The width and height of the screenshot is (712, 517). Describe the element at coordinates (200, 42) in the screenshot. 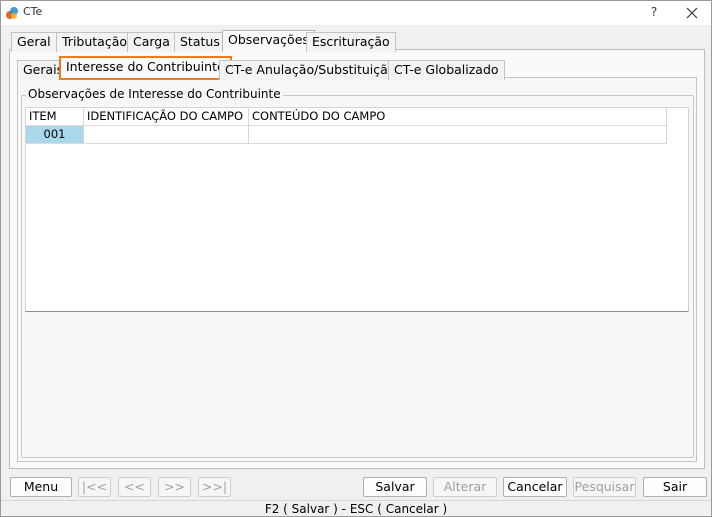

I see `tab-status: Status` at that location.